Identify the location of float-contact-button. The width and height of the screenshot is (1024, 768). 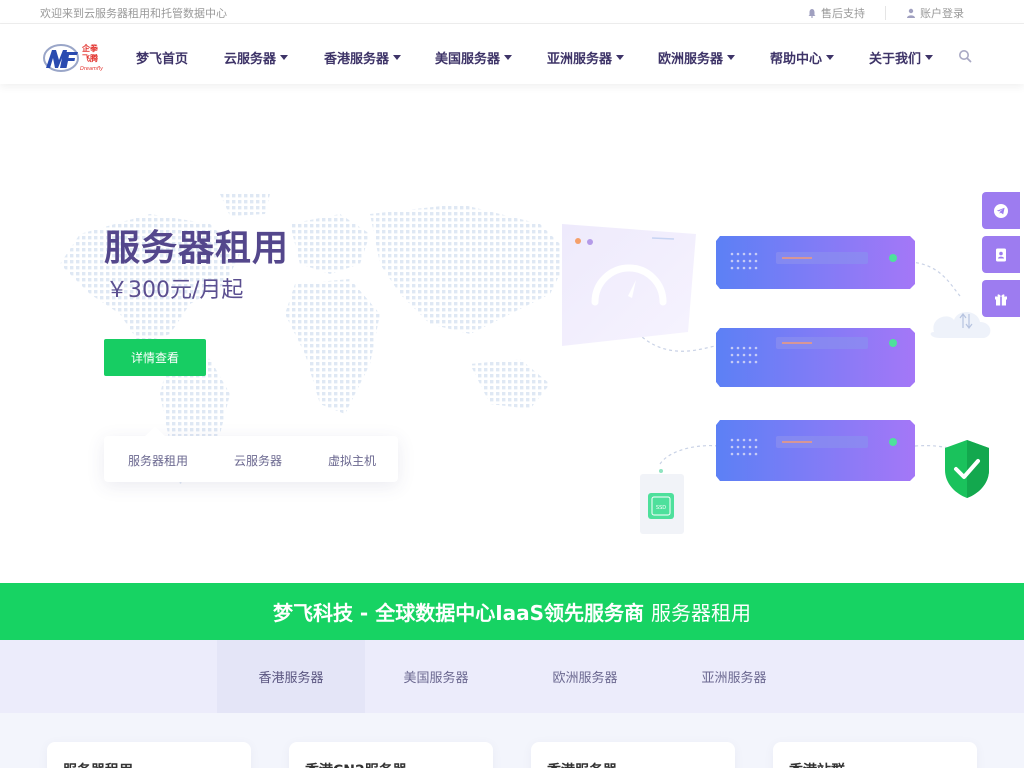
(1001, 254).